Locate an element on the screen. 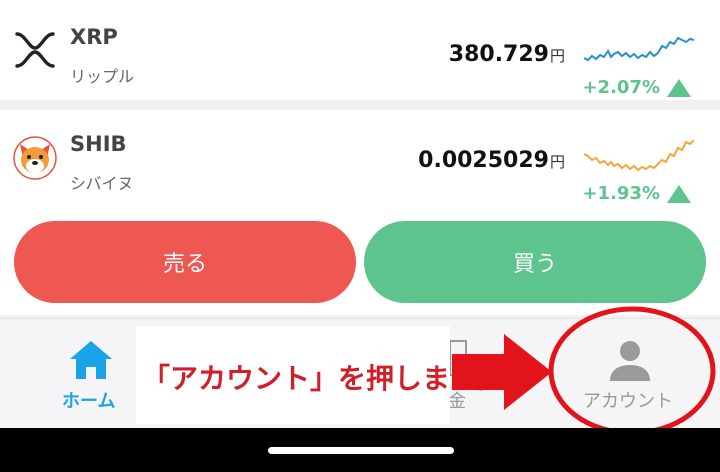 This screenshot has height=472, width=720. price-change: +1.93% is located at coordinates (621, 193).